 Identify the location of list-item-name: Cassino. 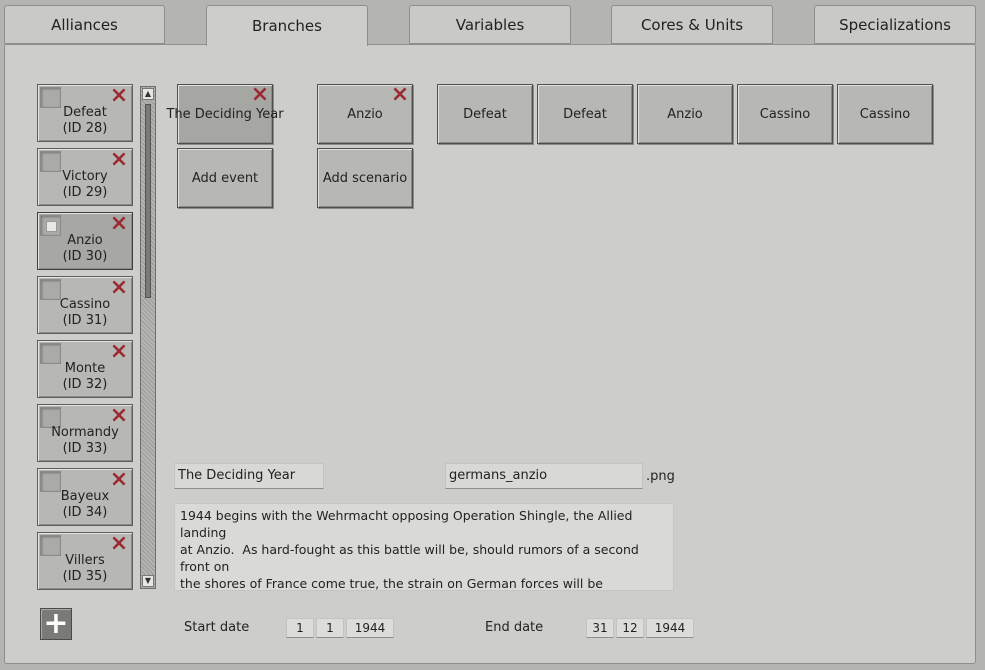
(85, 304).